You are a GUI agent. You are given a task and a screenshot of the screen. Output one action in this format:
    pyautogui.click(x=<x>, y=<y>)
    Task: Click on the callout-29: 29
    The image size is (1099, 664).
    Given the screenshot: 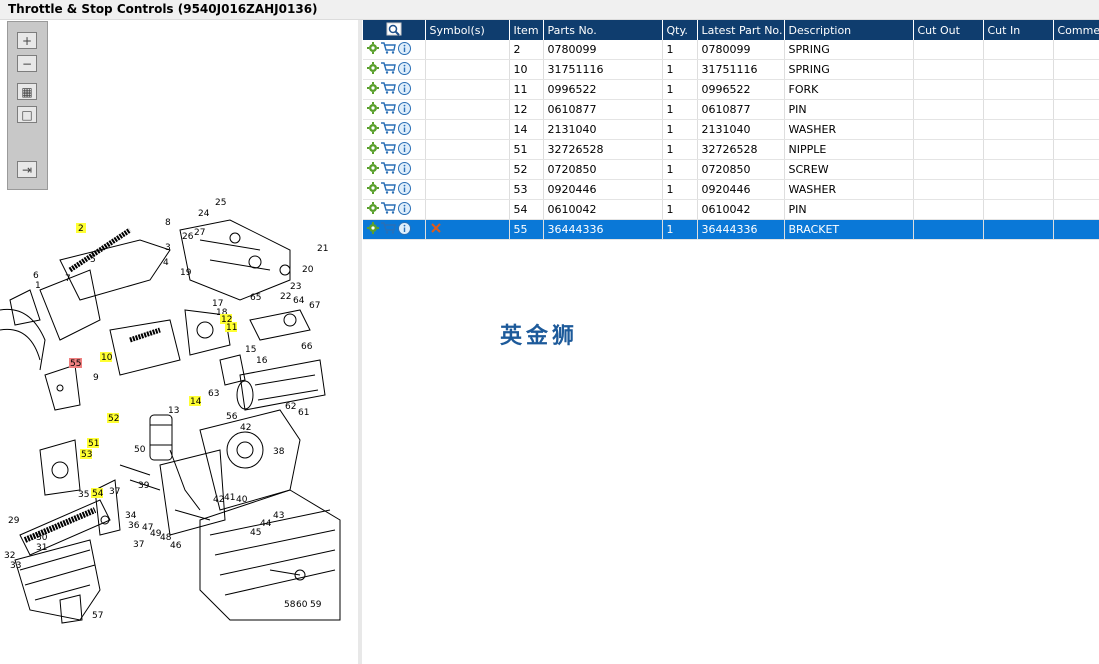 What is the action you would take?
    pyautogui.click(x=14, y=521)
    